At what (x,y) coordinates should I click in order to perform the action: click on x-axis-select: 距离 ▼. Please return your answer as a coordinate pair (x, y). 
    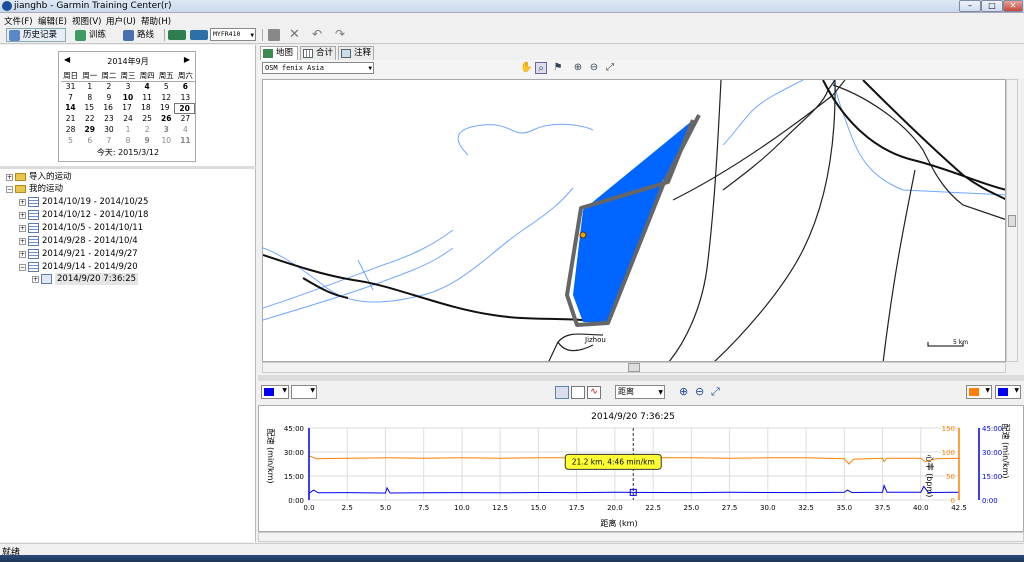
    Looking at the image, I should click on (640, 392).